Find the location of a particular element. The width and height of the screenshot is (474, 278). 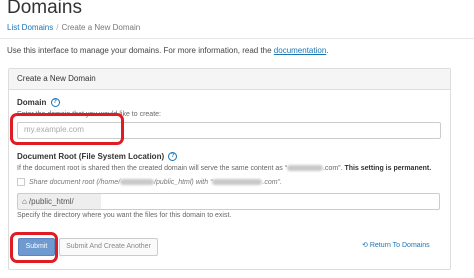

breadcrumb-link-list-domains: List Domains is located at coordinates (30, 27).